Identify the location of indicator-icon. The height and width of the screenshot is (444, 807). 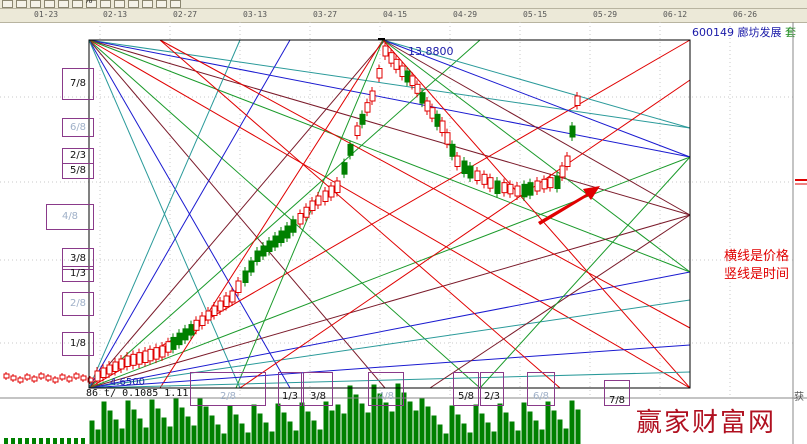
(105, 4).